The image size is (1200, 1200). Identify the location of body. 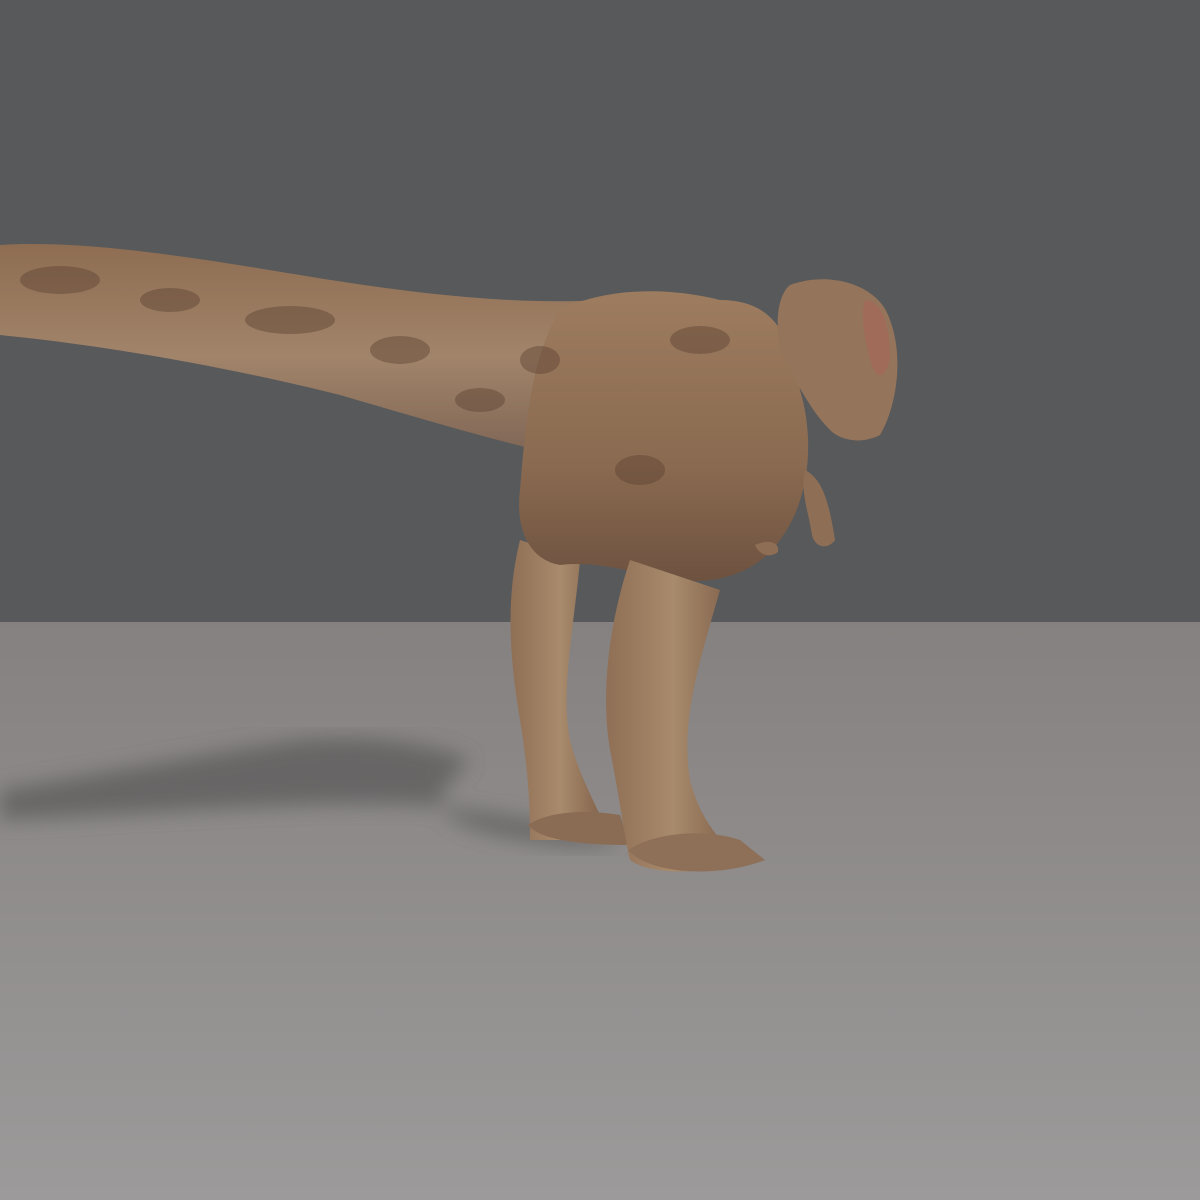
(664, 436).